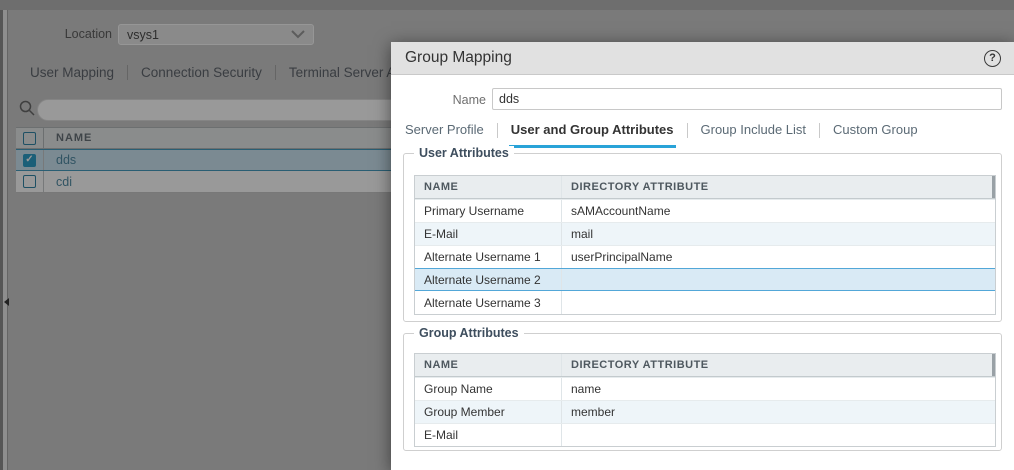 Image resolution: width=1014 pixels, height=470 pixels. I want to click on attr-row-selected: Alternate Username 2, so click(705, 279).